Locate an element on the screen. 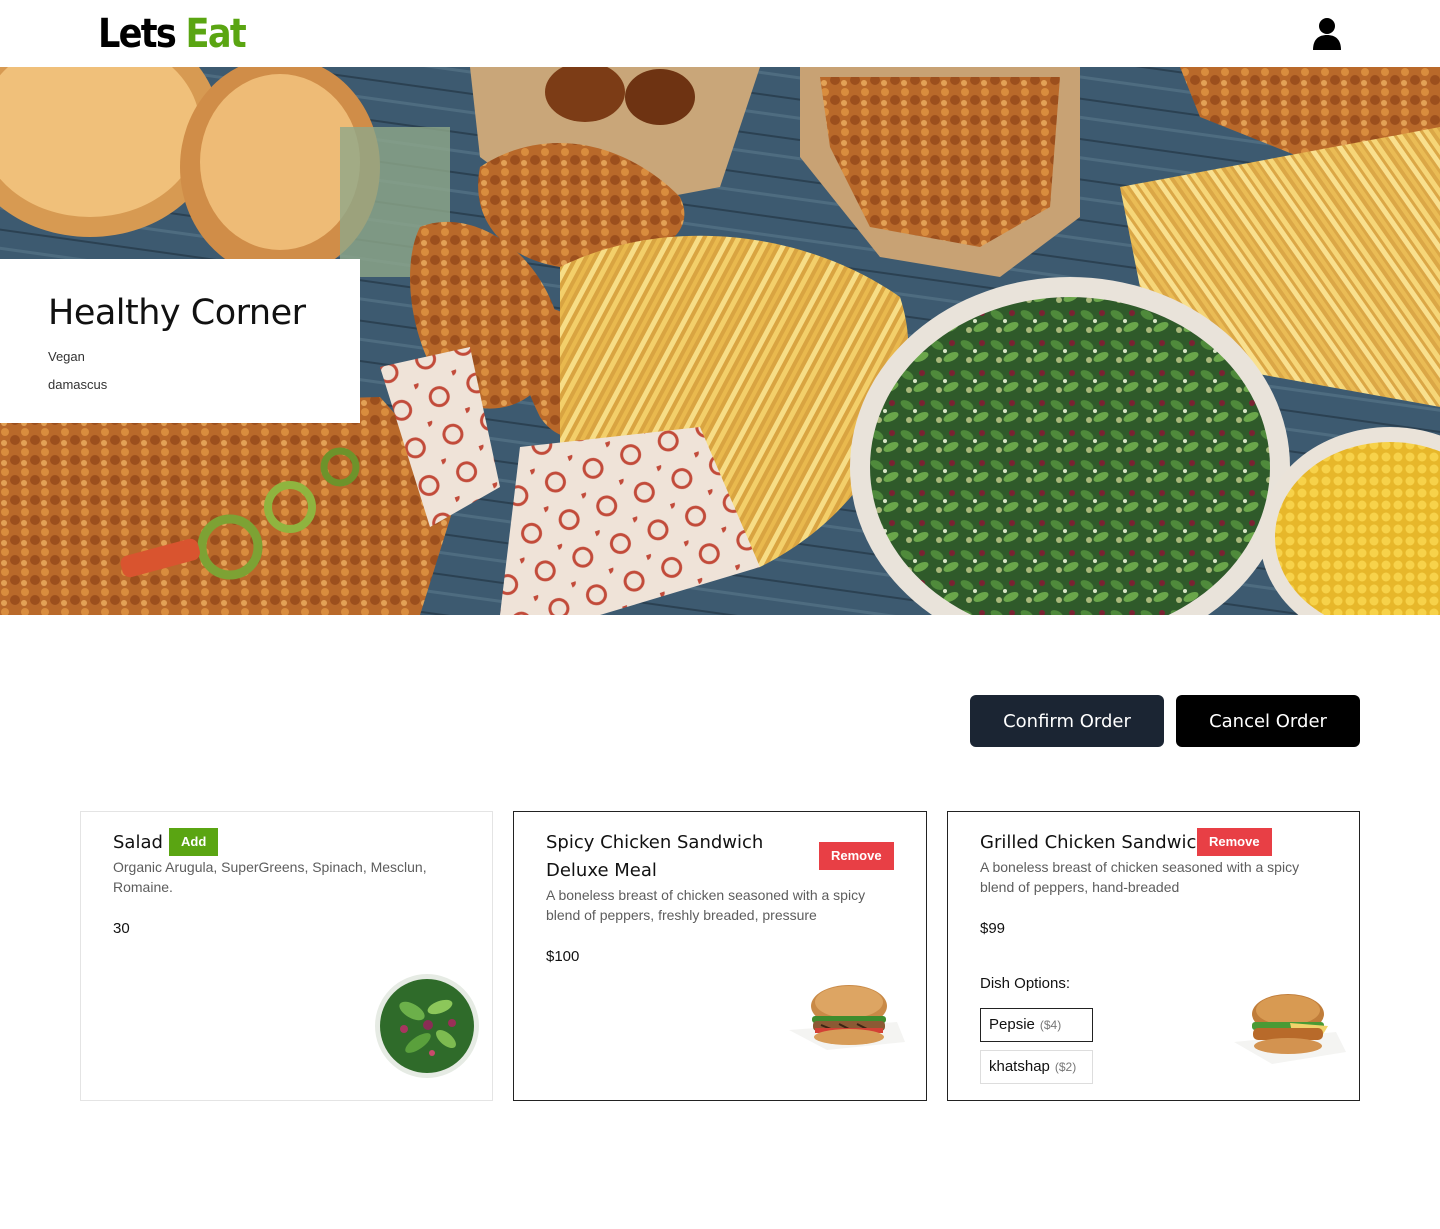 The image size is (1440, 1229). grilled-sandwich-image is located at coordinates (847, 1017).